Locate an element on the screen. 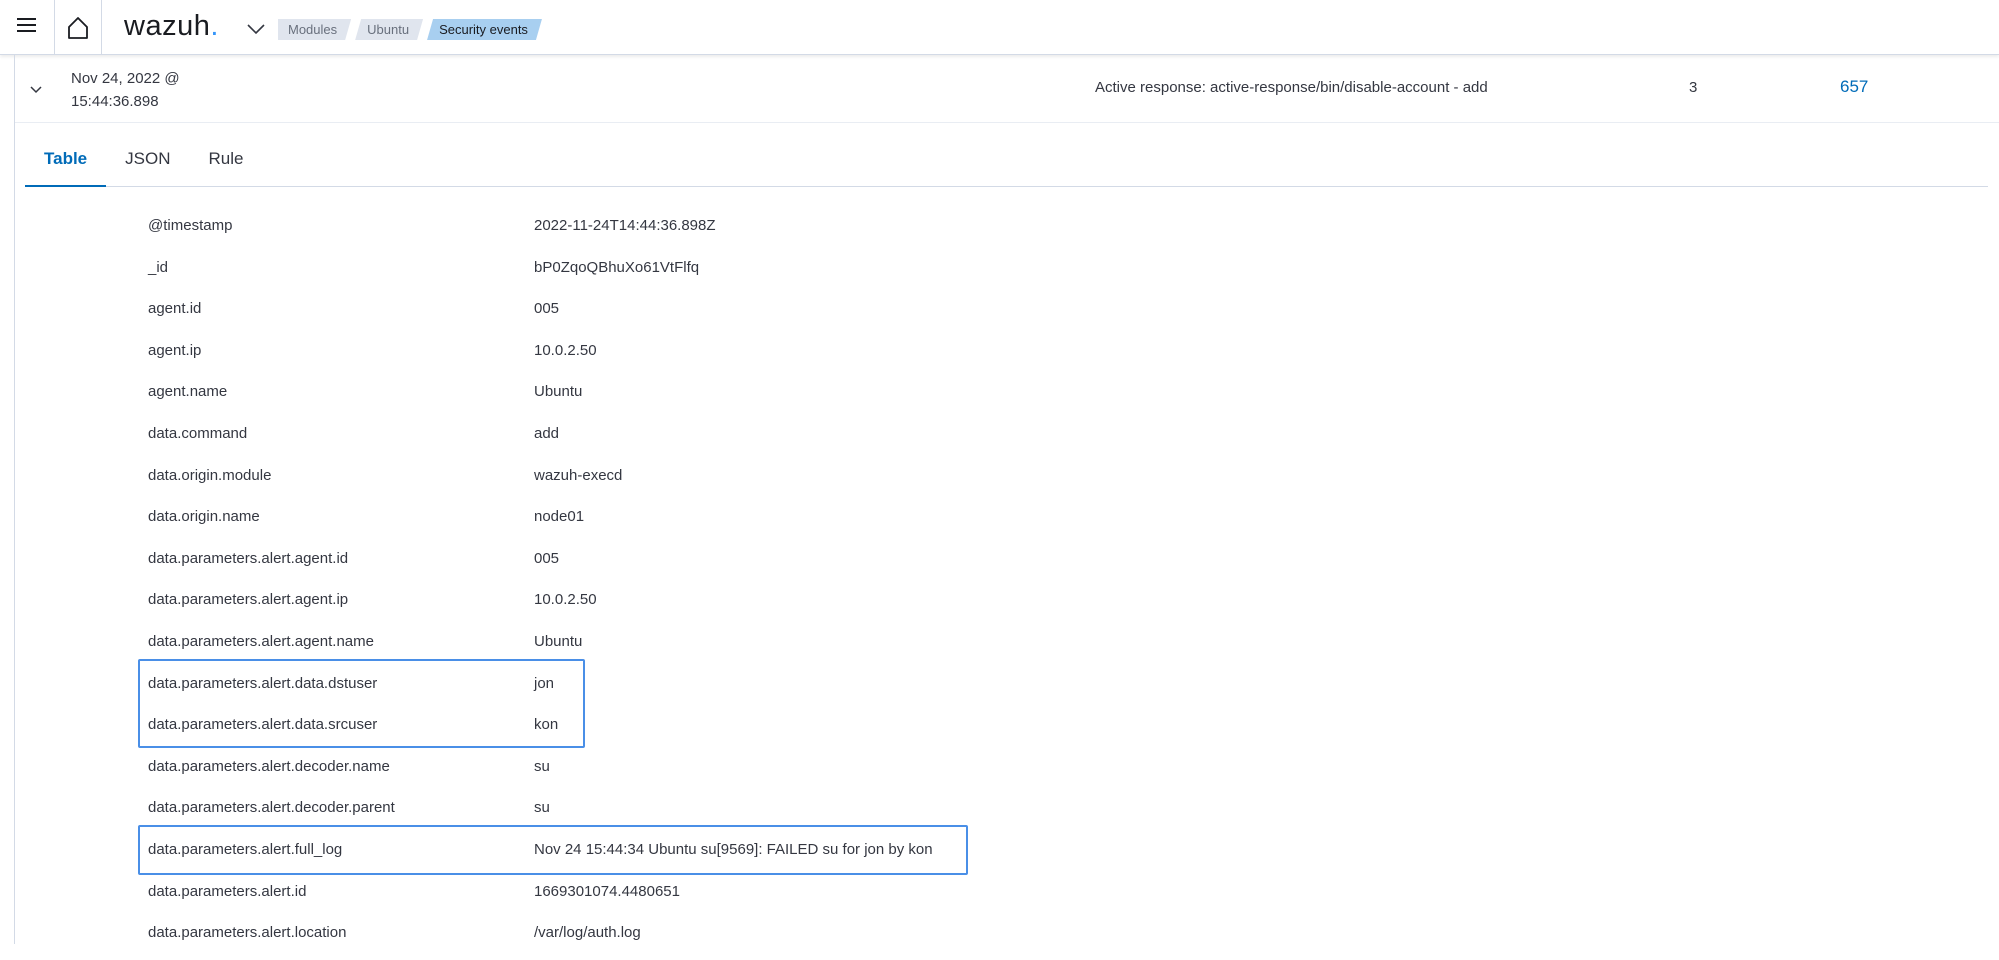 This screenshot has height=960, width=1999. event-level: 3 is located at coordinates (1693, 87).